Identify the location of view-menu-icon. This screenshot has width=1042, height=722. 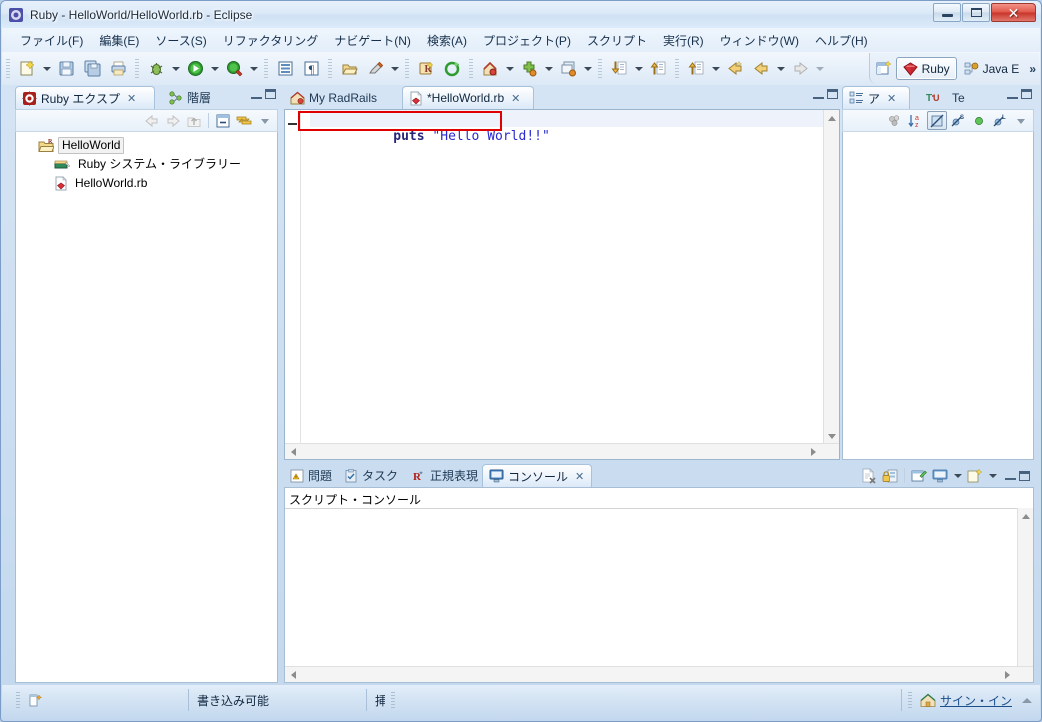
(1021, 120).